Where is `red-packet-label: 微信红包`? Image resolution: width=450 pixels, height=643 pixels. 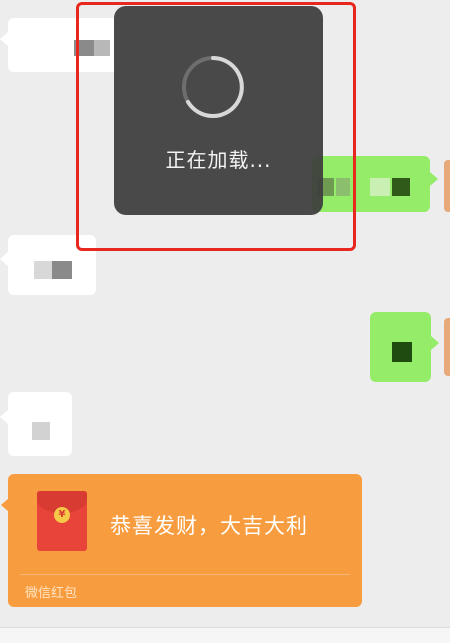
red-packet-label: 微信红包 is located at coordinates (51, 593).